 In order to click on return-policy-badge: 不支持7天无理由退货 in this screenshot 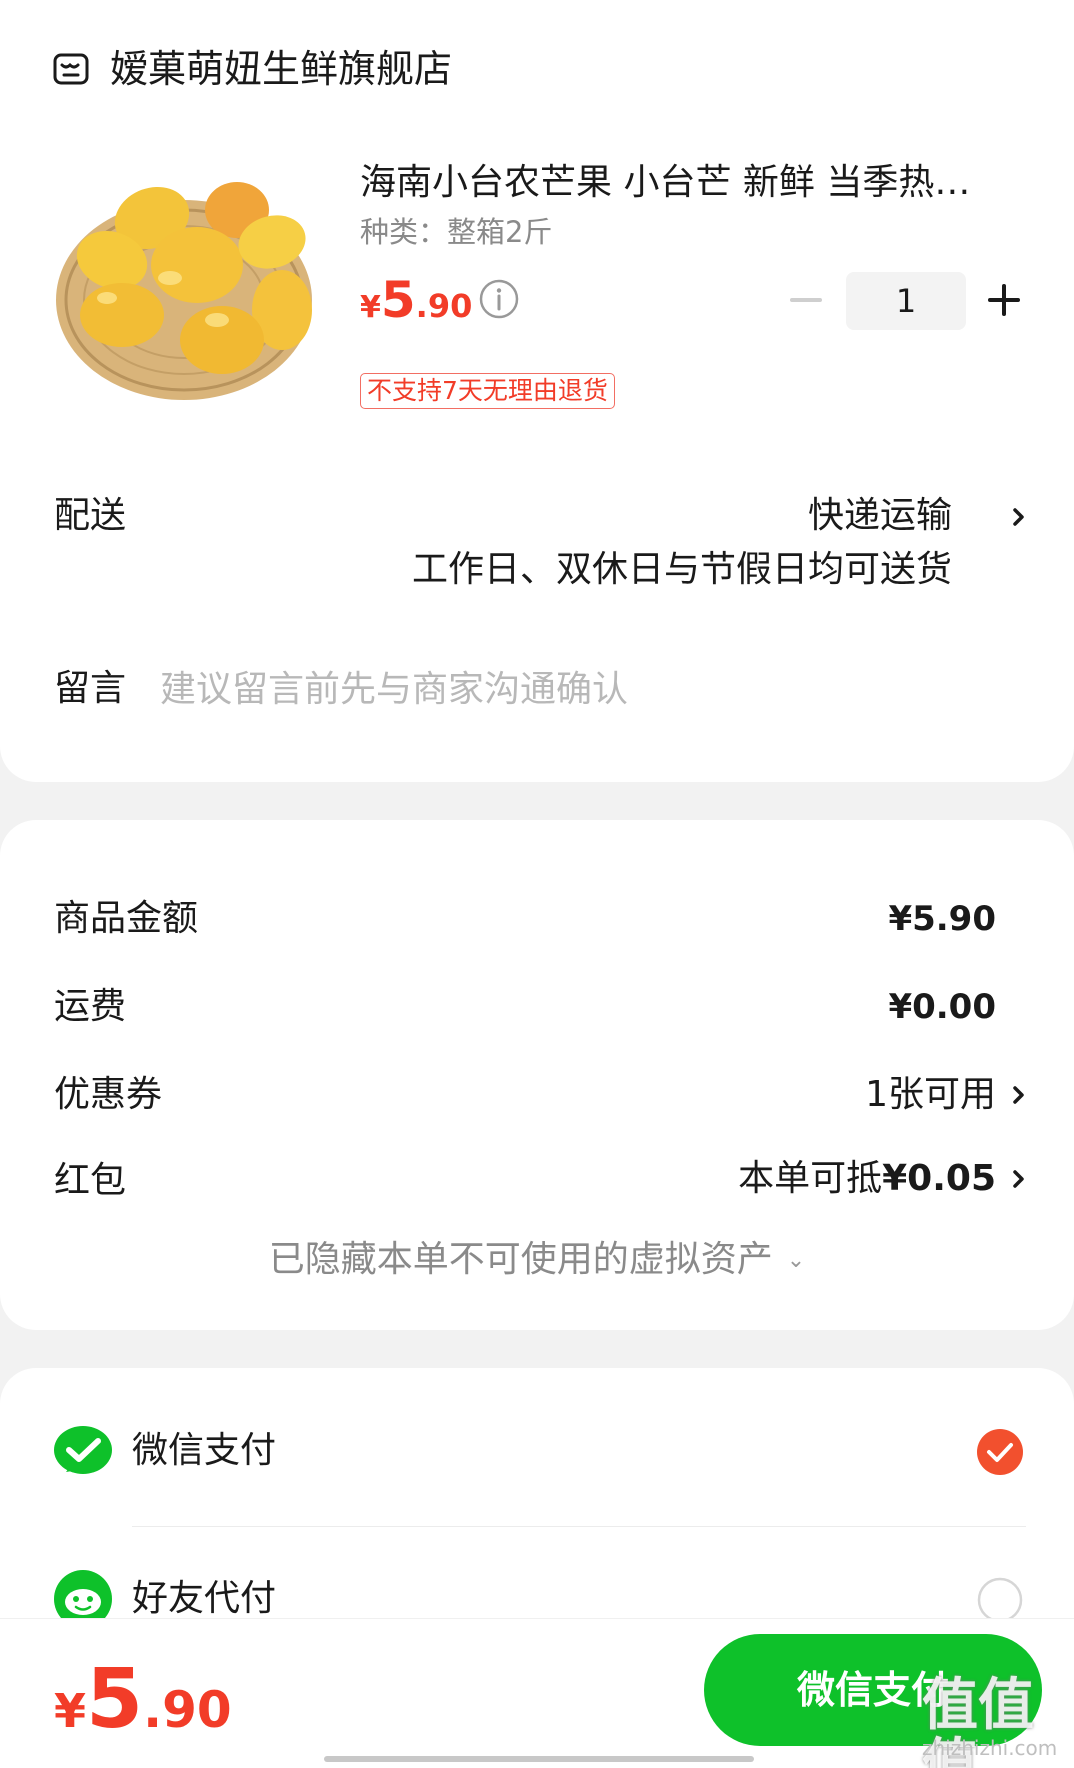, I will do `click(487, 391)`.